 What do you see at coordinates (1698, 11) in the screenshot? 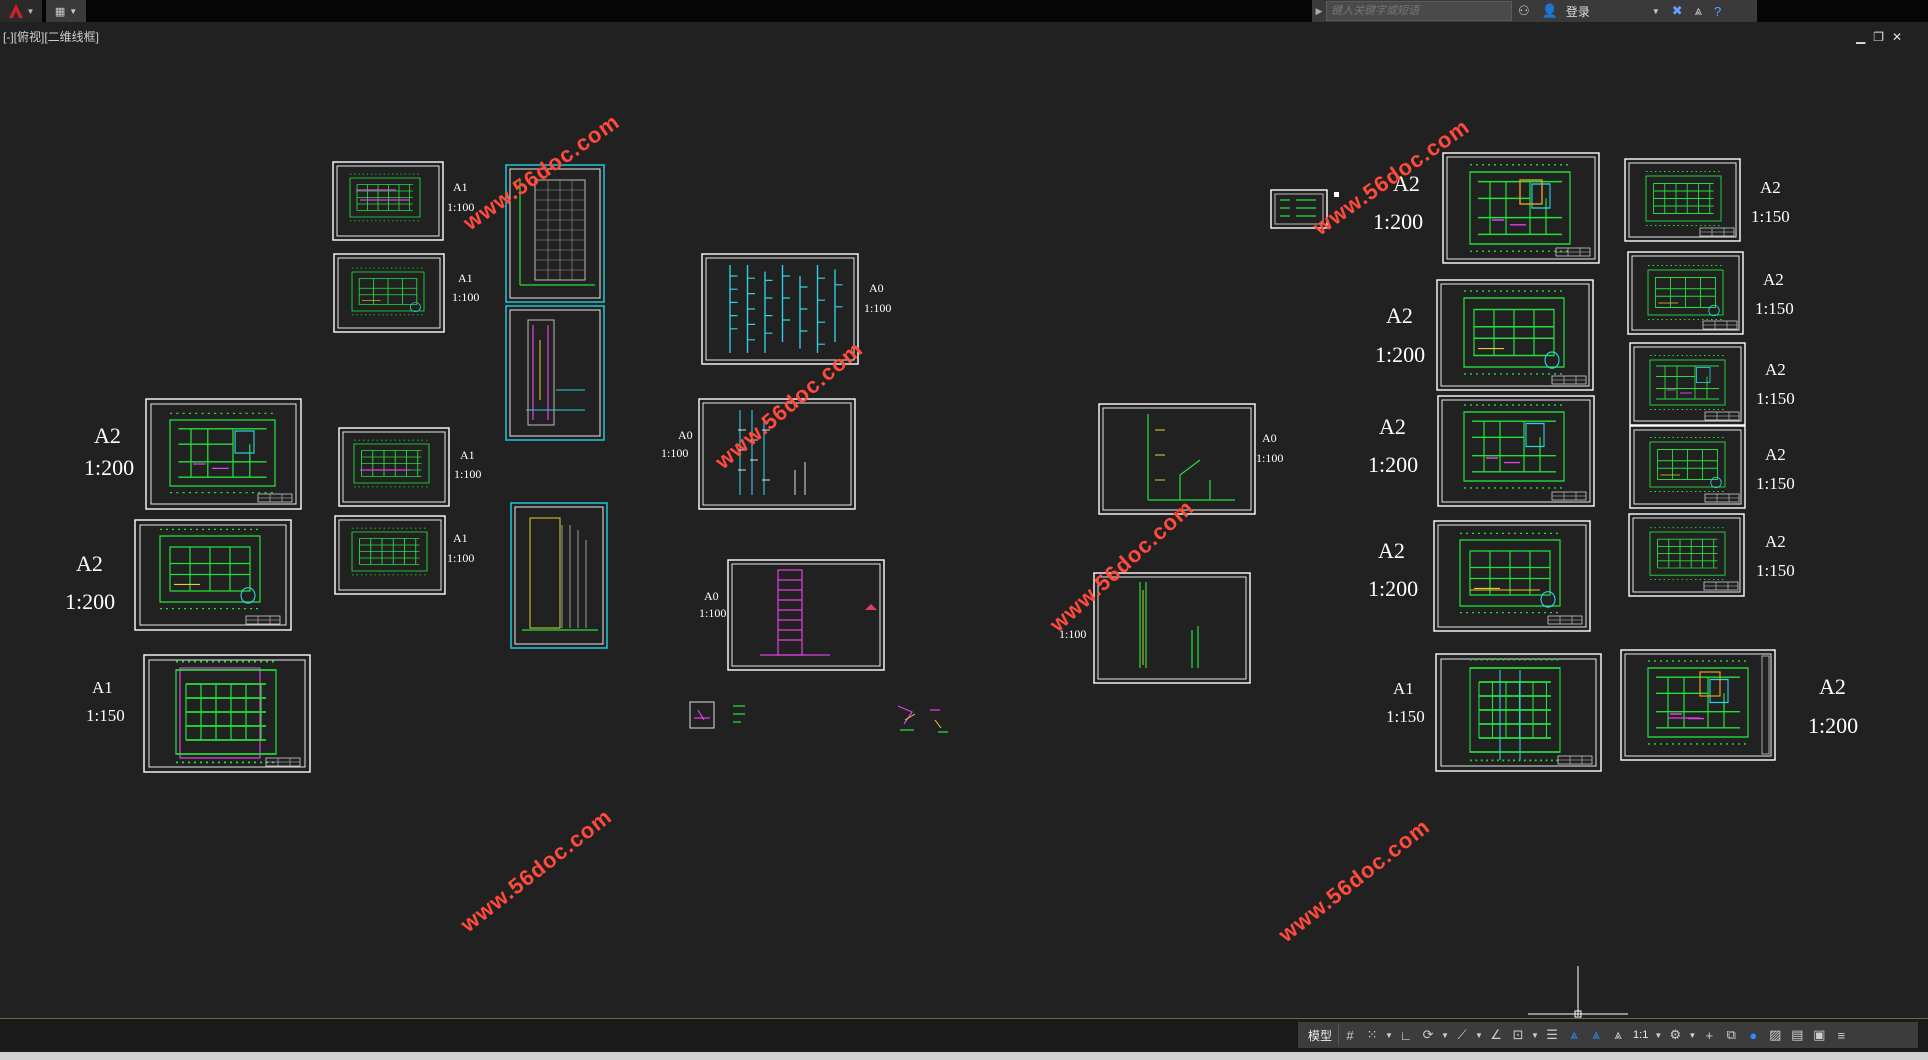
I see `autodesk-a360-icon: ⩓` at bounding box center [1698, 11].